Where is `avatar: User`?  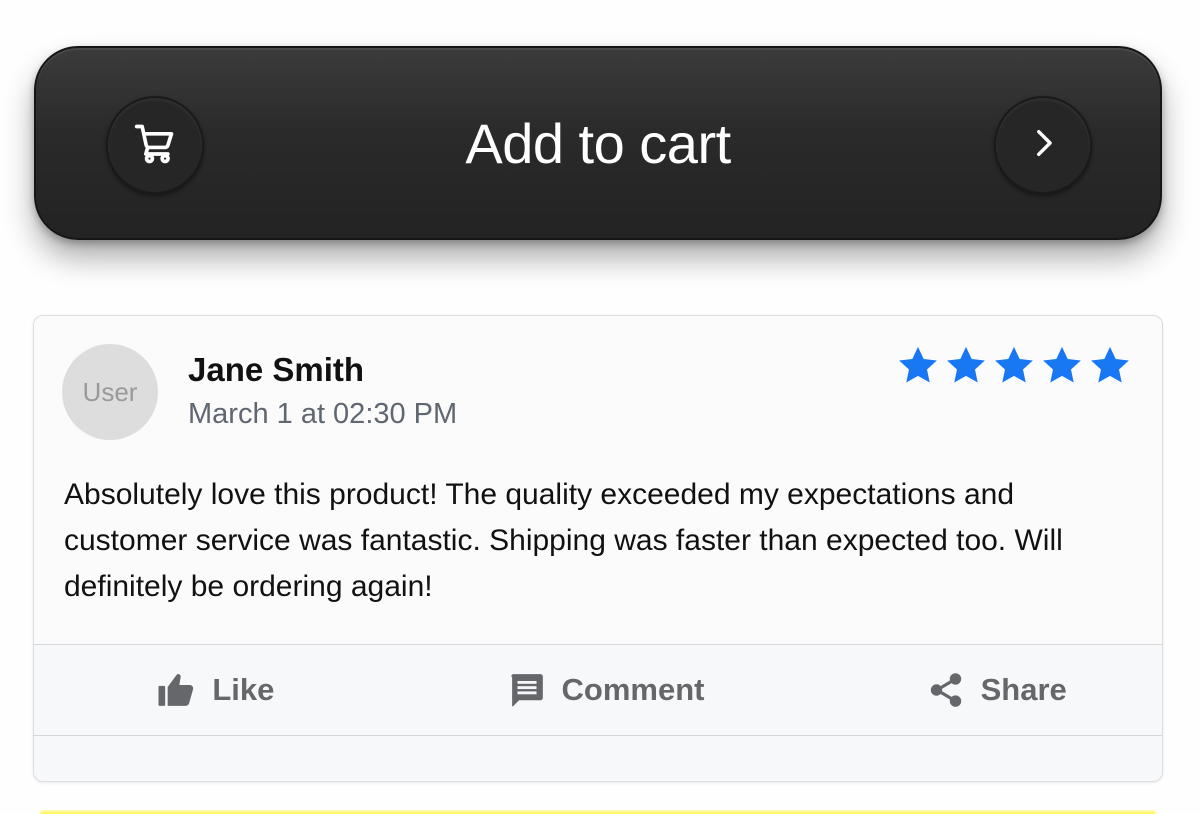
avatar: User is located at coordinates (110, 392).